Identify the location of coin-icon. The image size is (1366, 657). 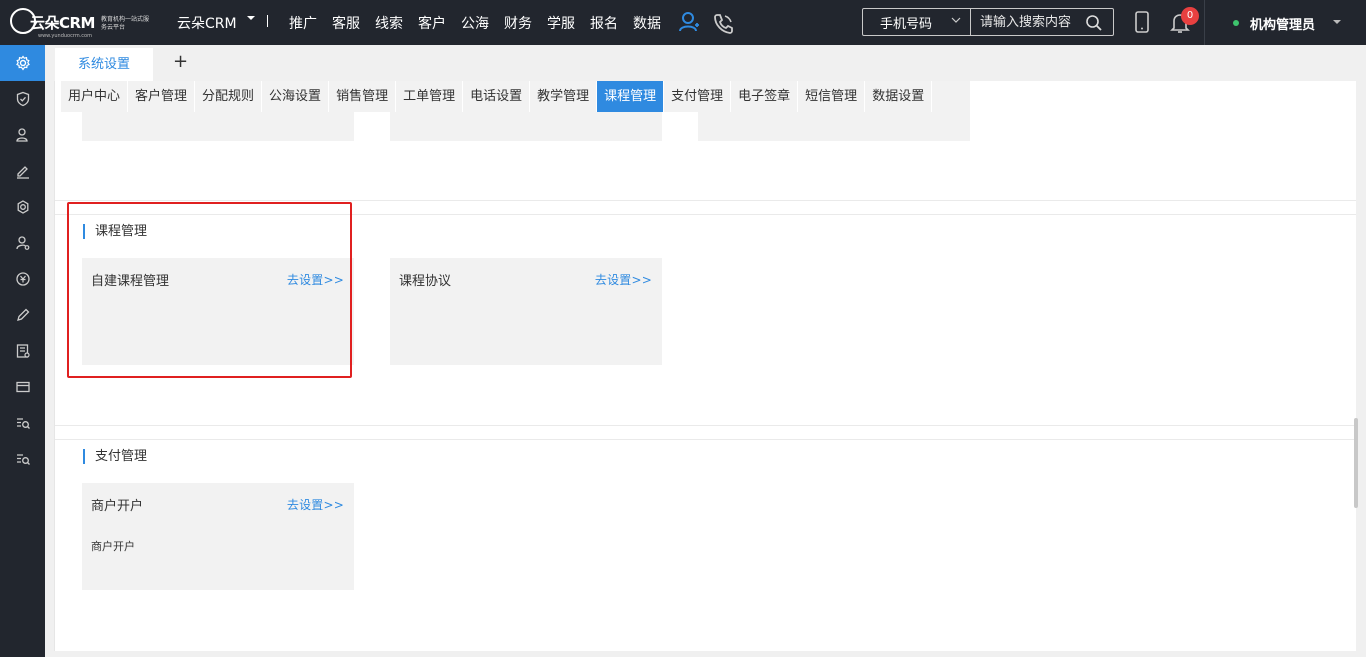
(22, 279).